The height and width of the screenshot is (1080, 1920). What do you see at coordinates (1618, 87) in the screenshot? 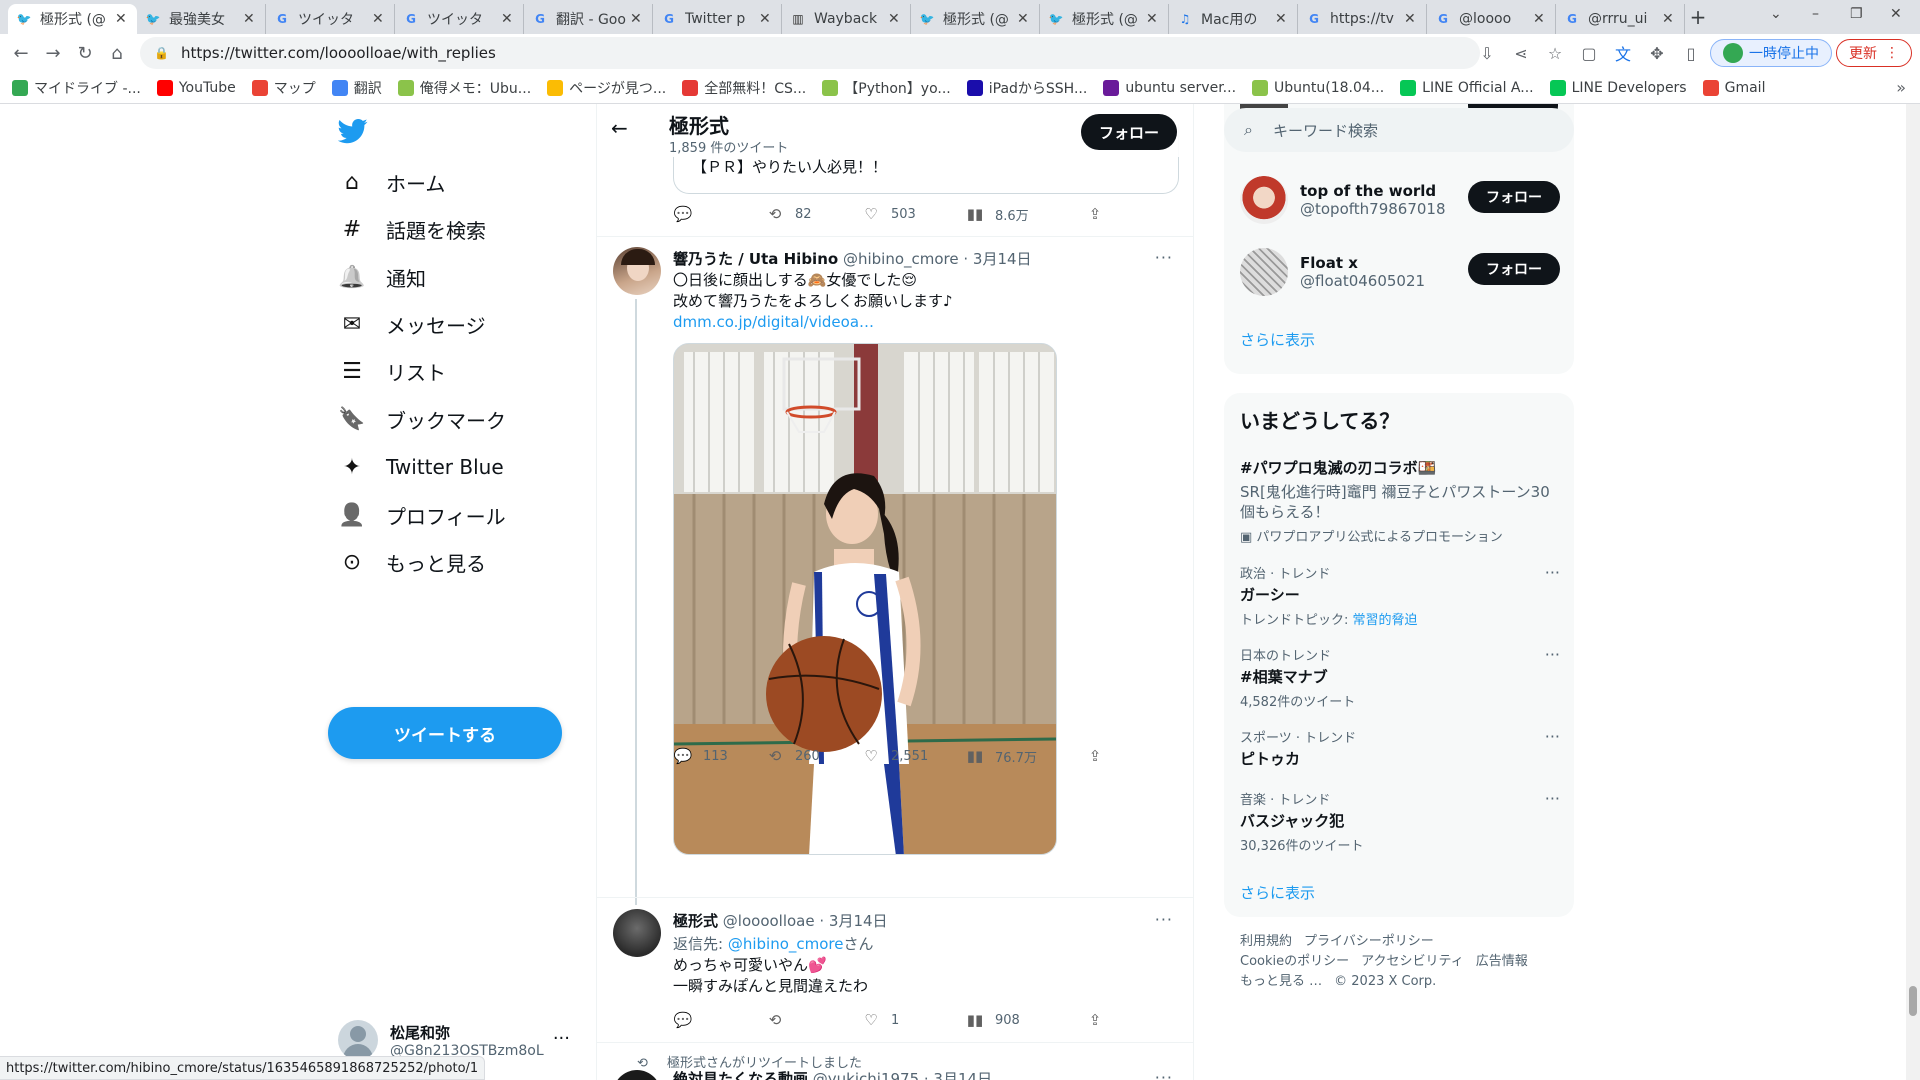
I see `bookmark-item: LINE Developers` at bounding box center [1618, 87].